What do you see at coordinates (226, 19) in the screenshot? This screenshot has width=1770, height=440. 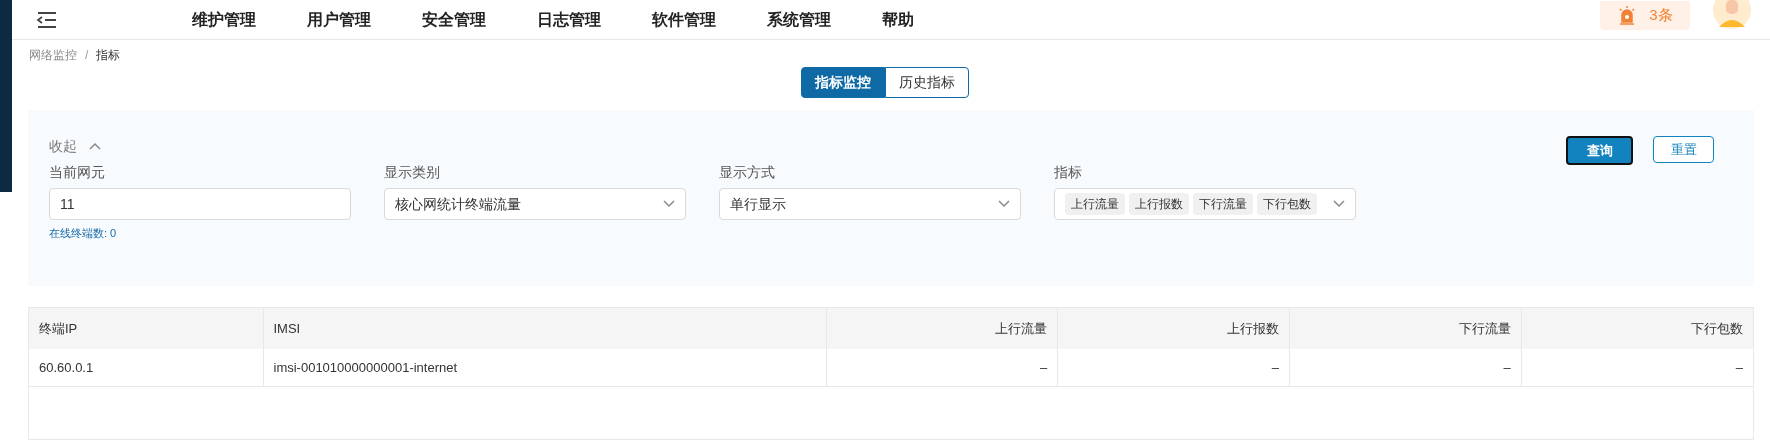 I see `nav-menu-item: 维护管理` at bounding box center [226, 19].